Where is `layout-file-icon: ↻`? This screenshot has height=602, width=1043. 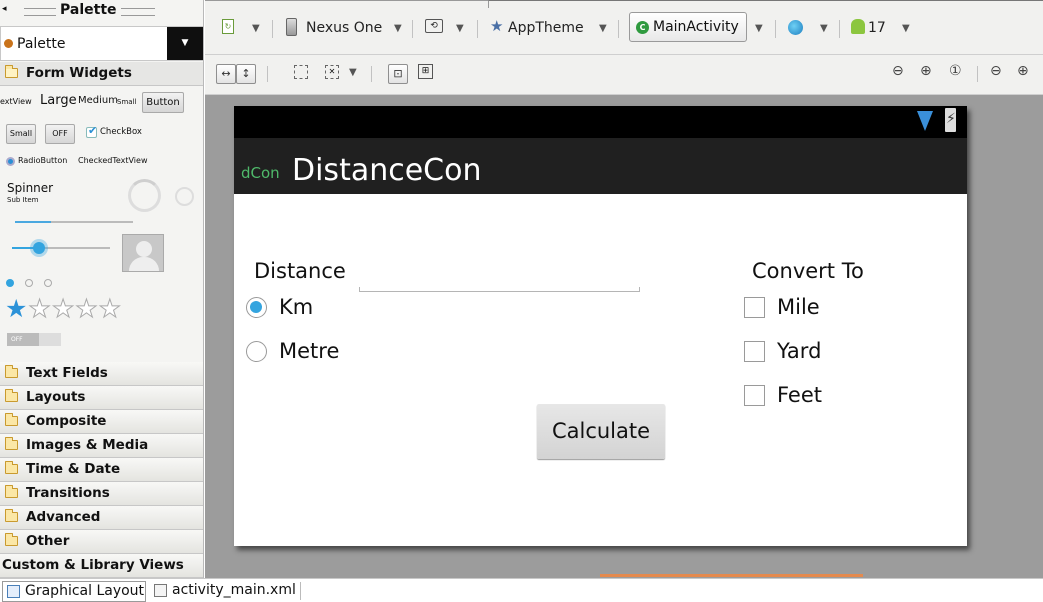 layout-file-icon: ↻ is located at coordinates (228, 26).